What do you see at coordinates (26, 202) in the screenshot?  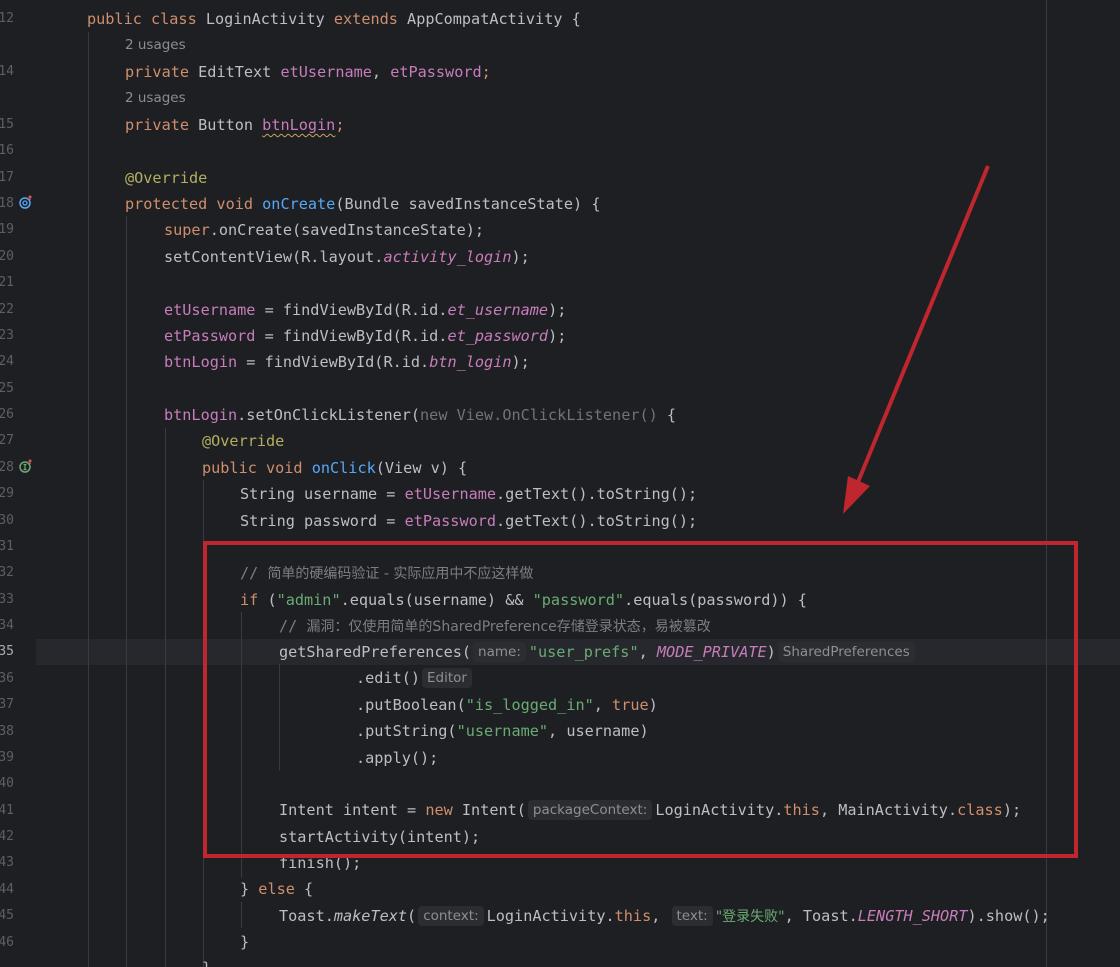 I see `override-method-icon` at bounding box center [26, 202].